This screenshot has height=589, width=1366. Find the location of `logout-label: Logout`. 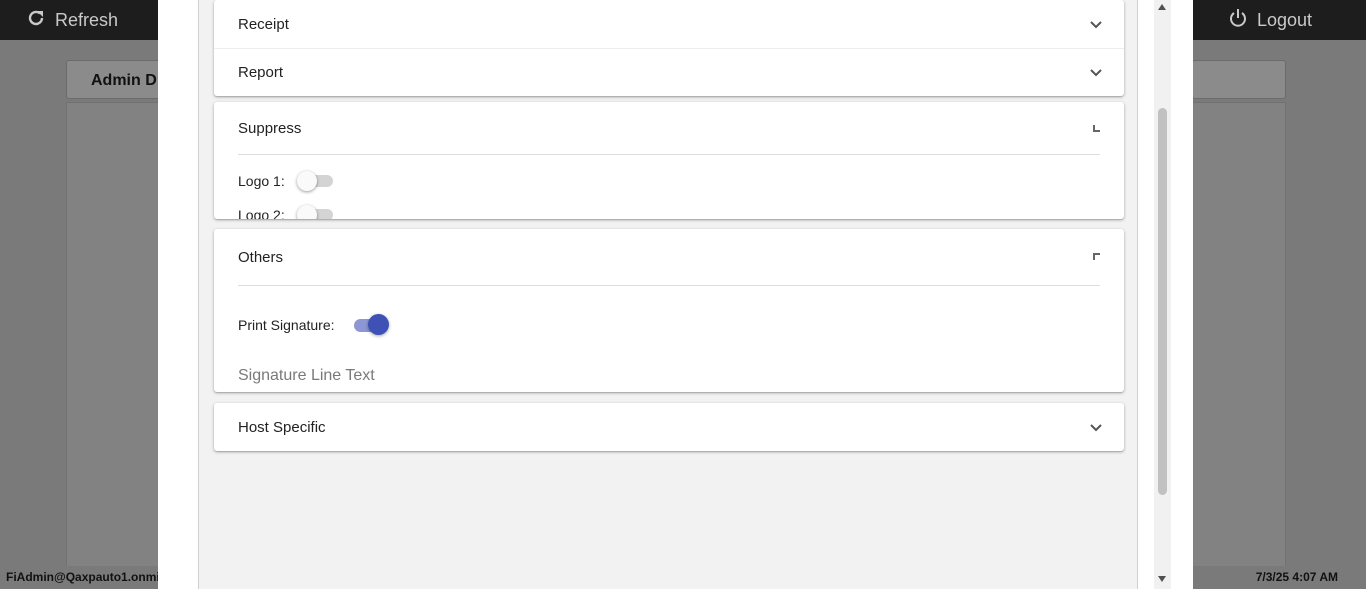

logout-label: Logout is located at coordinates (1285, 19).